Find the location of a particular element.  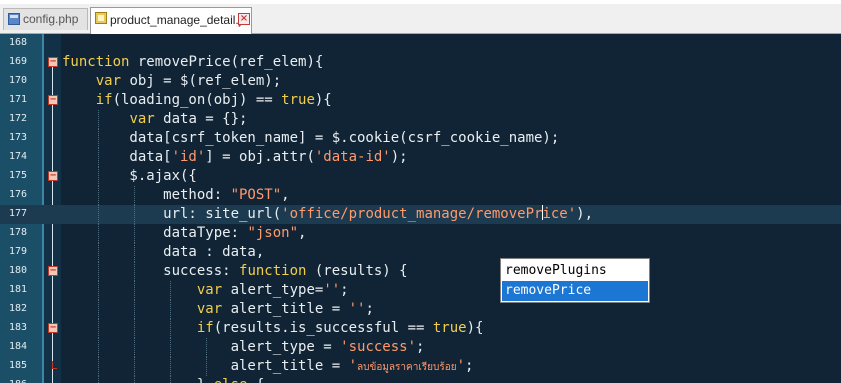

line-text: alert_type = 'success'; is located at coordinates (243, 347).